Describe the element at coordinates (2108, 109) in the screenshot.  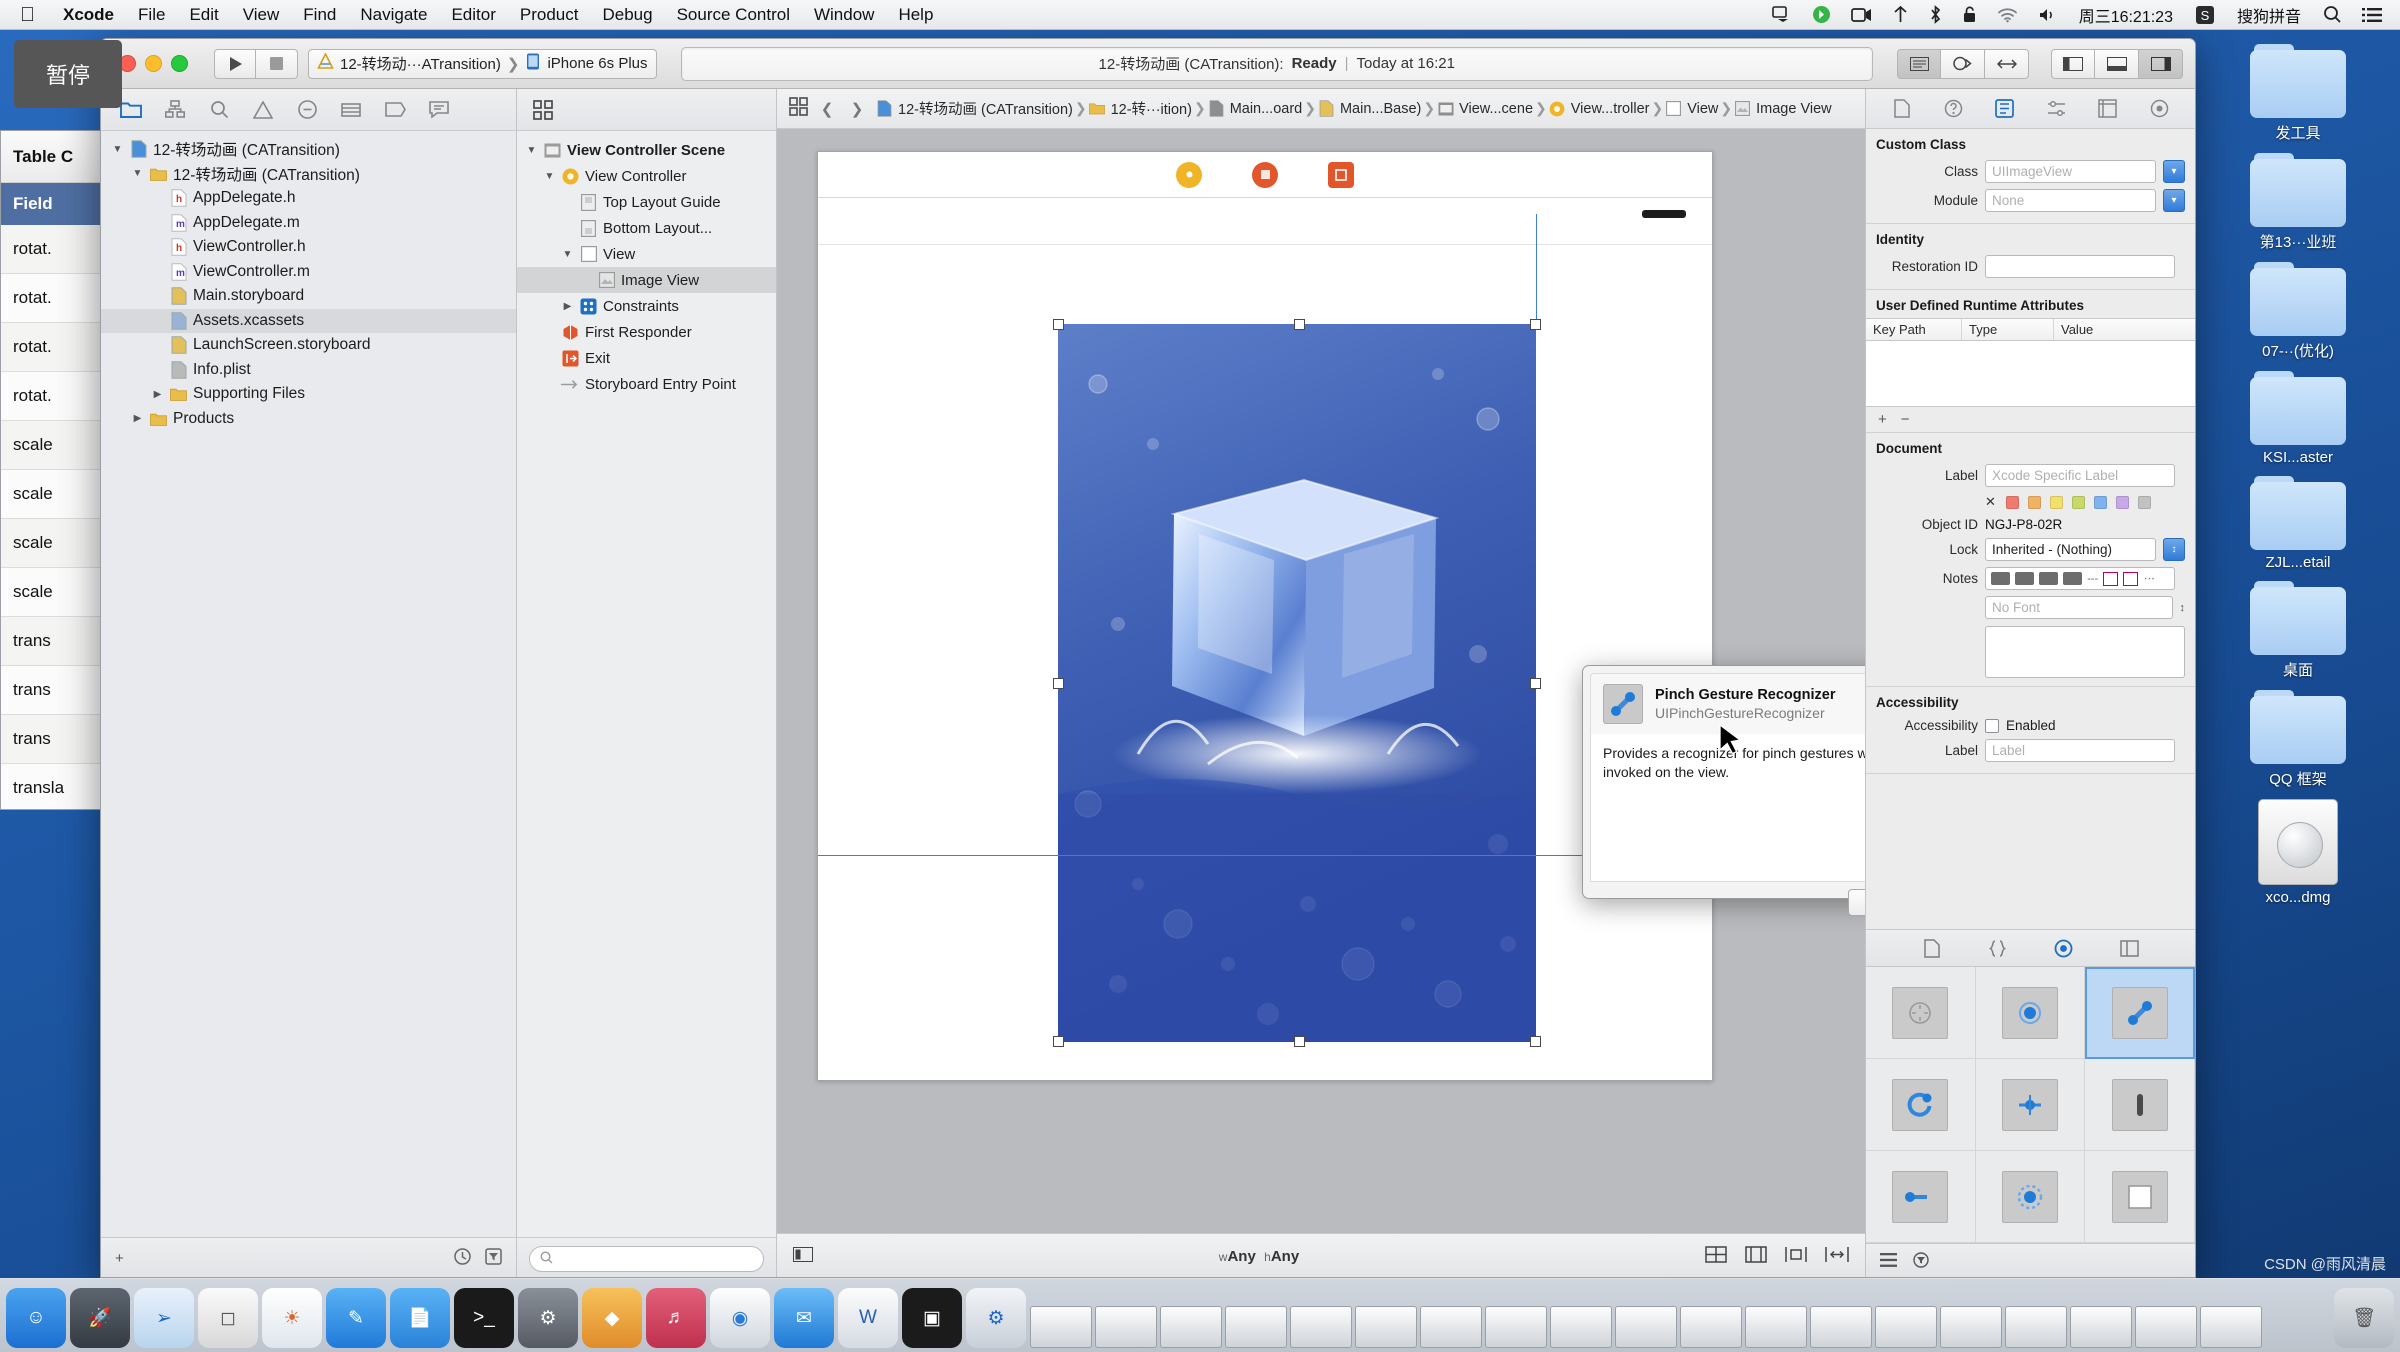
I see `size-inspector-icon` at that location.